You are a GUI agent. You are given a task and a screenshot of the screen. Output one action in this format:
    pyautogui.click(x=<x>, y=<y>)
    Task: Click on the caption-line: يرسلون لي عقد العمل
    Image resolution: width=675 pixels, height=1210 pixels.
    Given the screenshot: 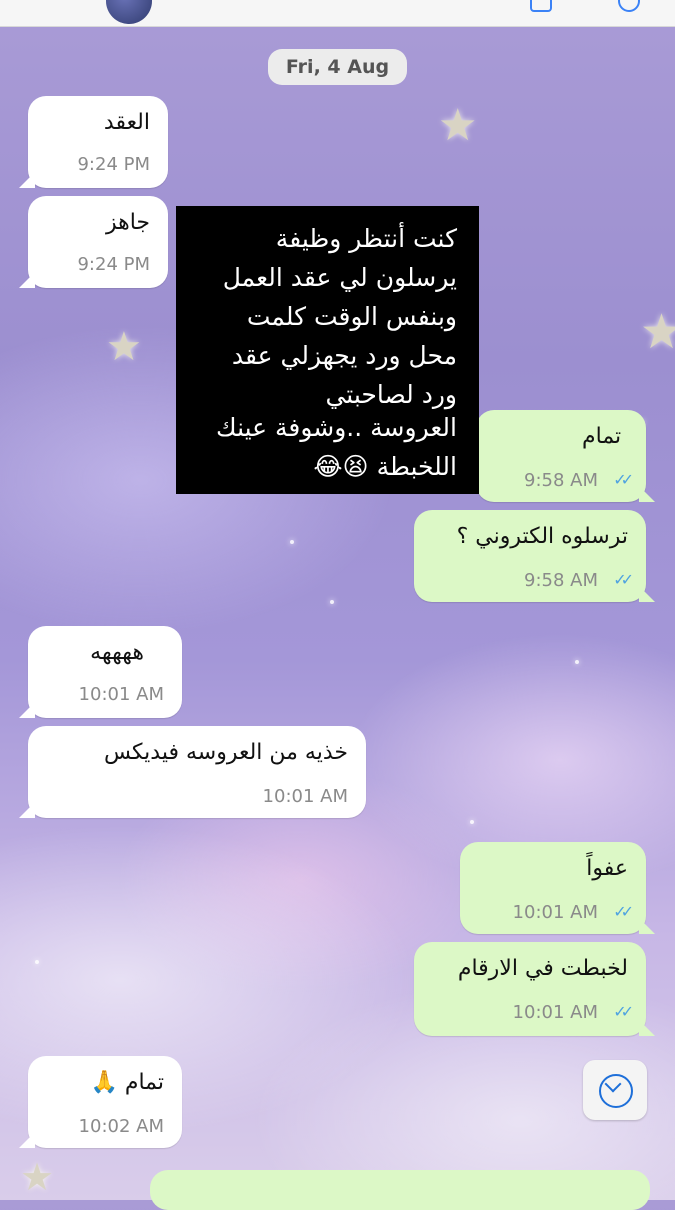 What is the action you would take?
    pyautogui.click(x=339, y=277)
    